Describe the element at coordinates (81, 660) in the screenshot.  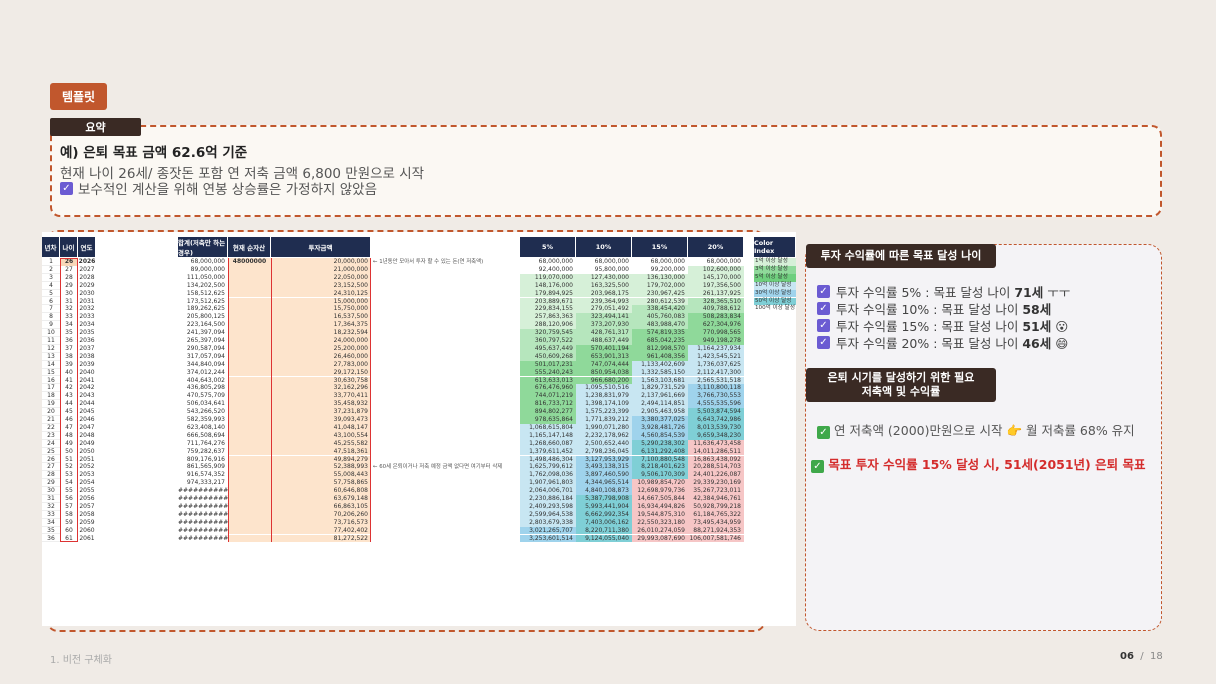
I see `footer-section: 1. 비전 구체화` at that location.